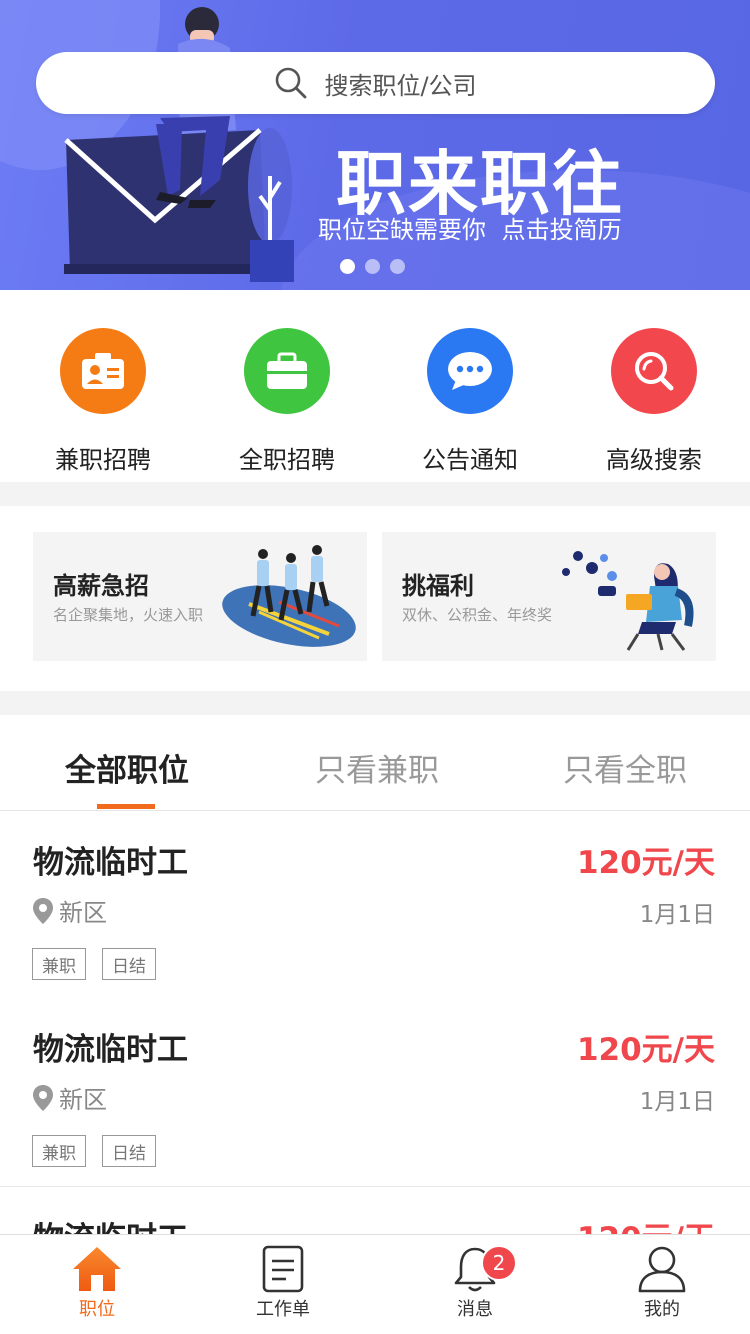  What do you see at coordinates (101, 586) in the screenshot?
I see `promo-title: 高薪急招` at bounding box center [101, 586].